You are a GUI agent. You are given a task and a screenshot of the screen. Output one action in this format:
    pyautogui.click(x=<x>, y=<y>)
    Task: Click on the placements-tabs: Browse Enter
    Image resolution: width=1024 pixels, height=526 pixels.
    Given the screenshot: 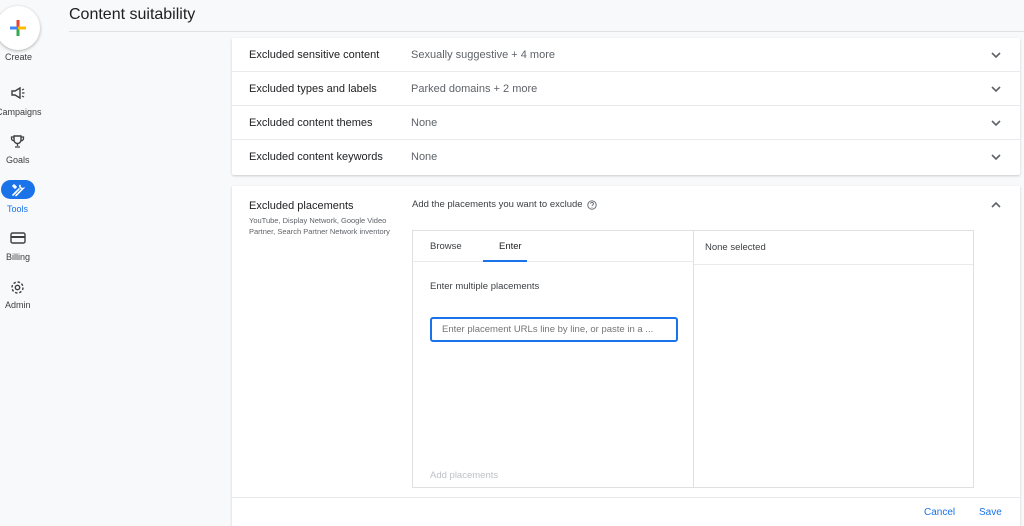 What is the action you would take?
    pyautogui.click(x=553, y=246)
    